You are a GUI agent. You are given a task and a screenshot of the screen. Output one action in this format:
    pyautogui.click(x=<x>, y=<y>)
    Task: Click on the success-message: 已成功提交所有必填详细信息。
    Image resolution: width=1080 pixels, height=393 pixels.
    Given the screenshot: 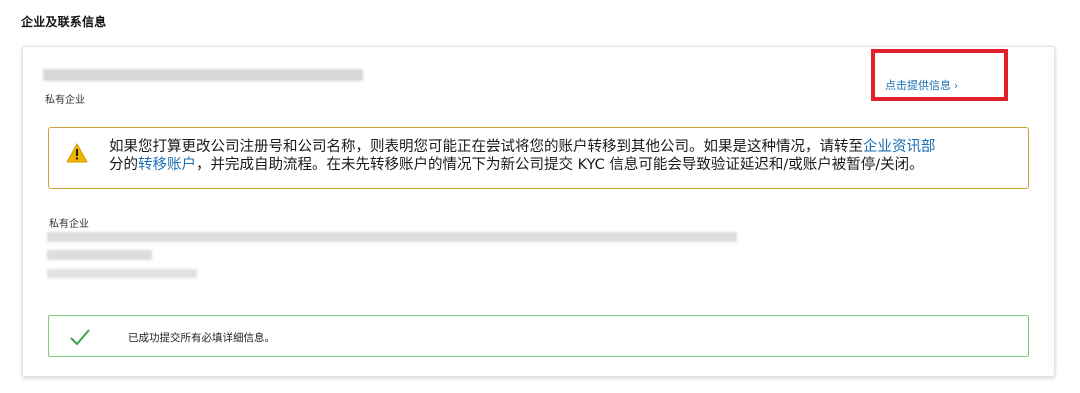 What is the action you would take?
    pyautogui.click(x=201, y=338)
    